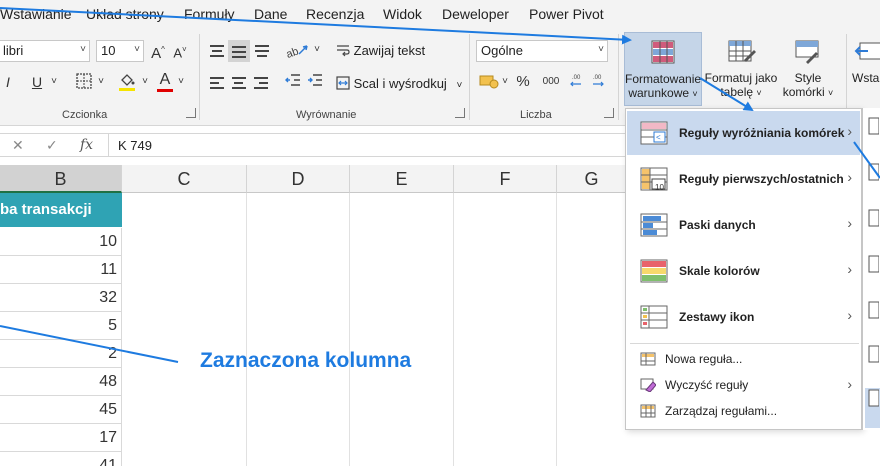  What do you see at coordinates (61, 459) in the screenshot?
I see `table-cell: 41` at bounding box center [61, 459].